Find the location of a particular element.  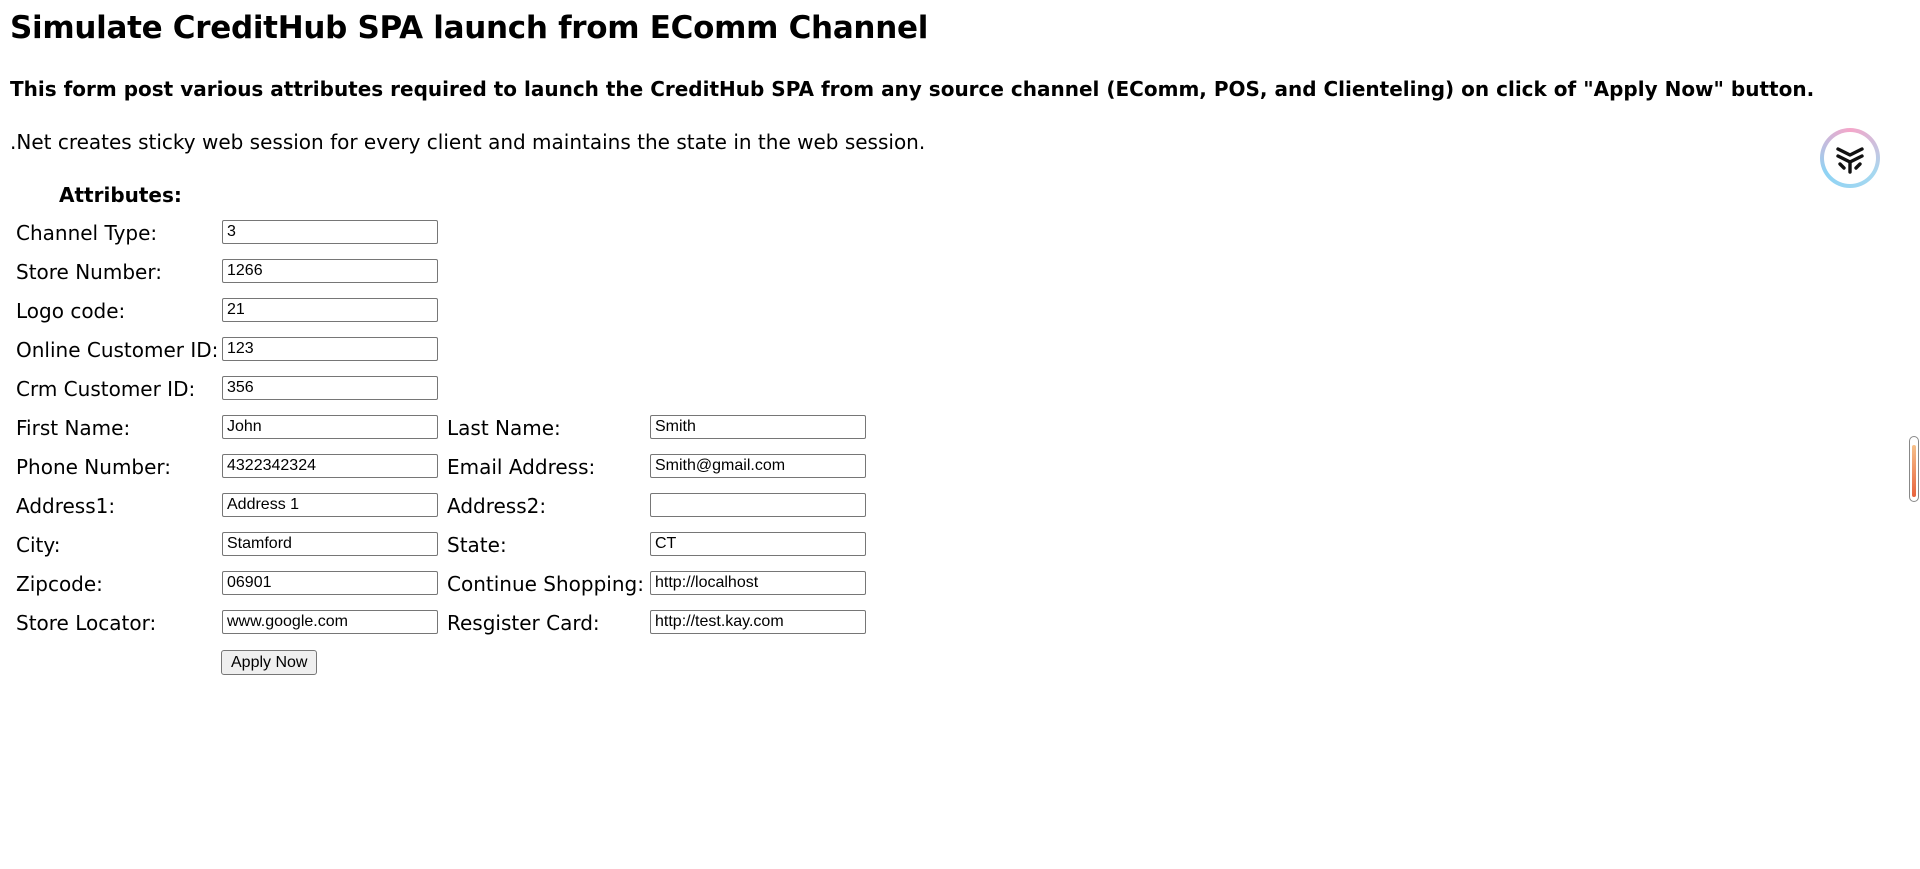

phone-number-field is located at coordinates (330, 466).